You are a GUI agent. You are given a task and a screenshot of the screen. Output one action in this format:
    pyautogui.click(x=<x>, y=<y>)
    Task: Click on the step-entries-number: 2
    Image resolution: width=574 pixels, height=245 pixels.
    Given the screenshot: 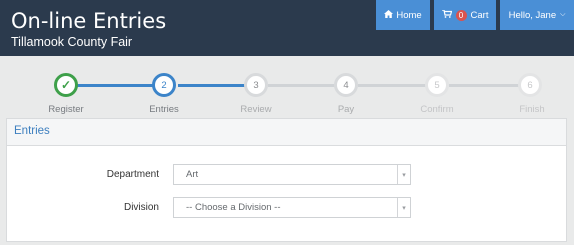 What is the action you would take?
    pyautogui.click(x=164, y=85)
    